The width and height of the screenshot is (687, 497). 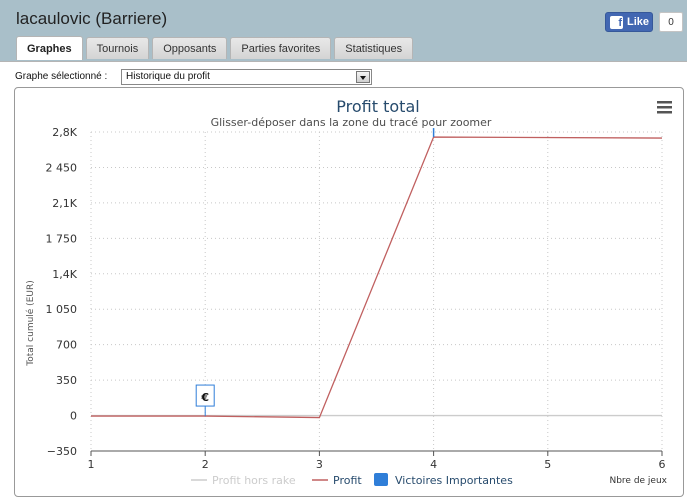 What do you see at coordinates (254, 480) in the screenshot?
I see `legend-label: Profit hors rake` at bounding box center [254, 480].